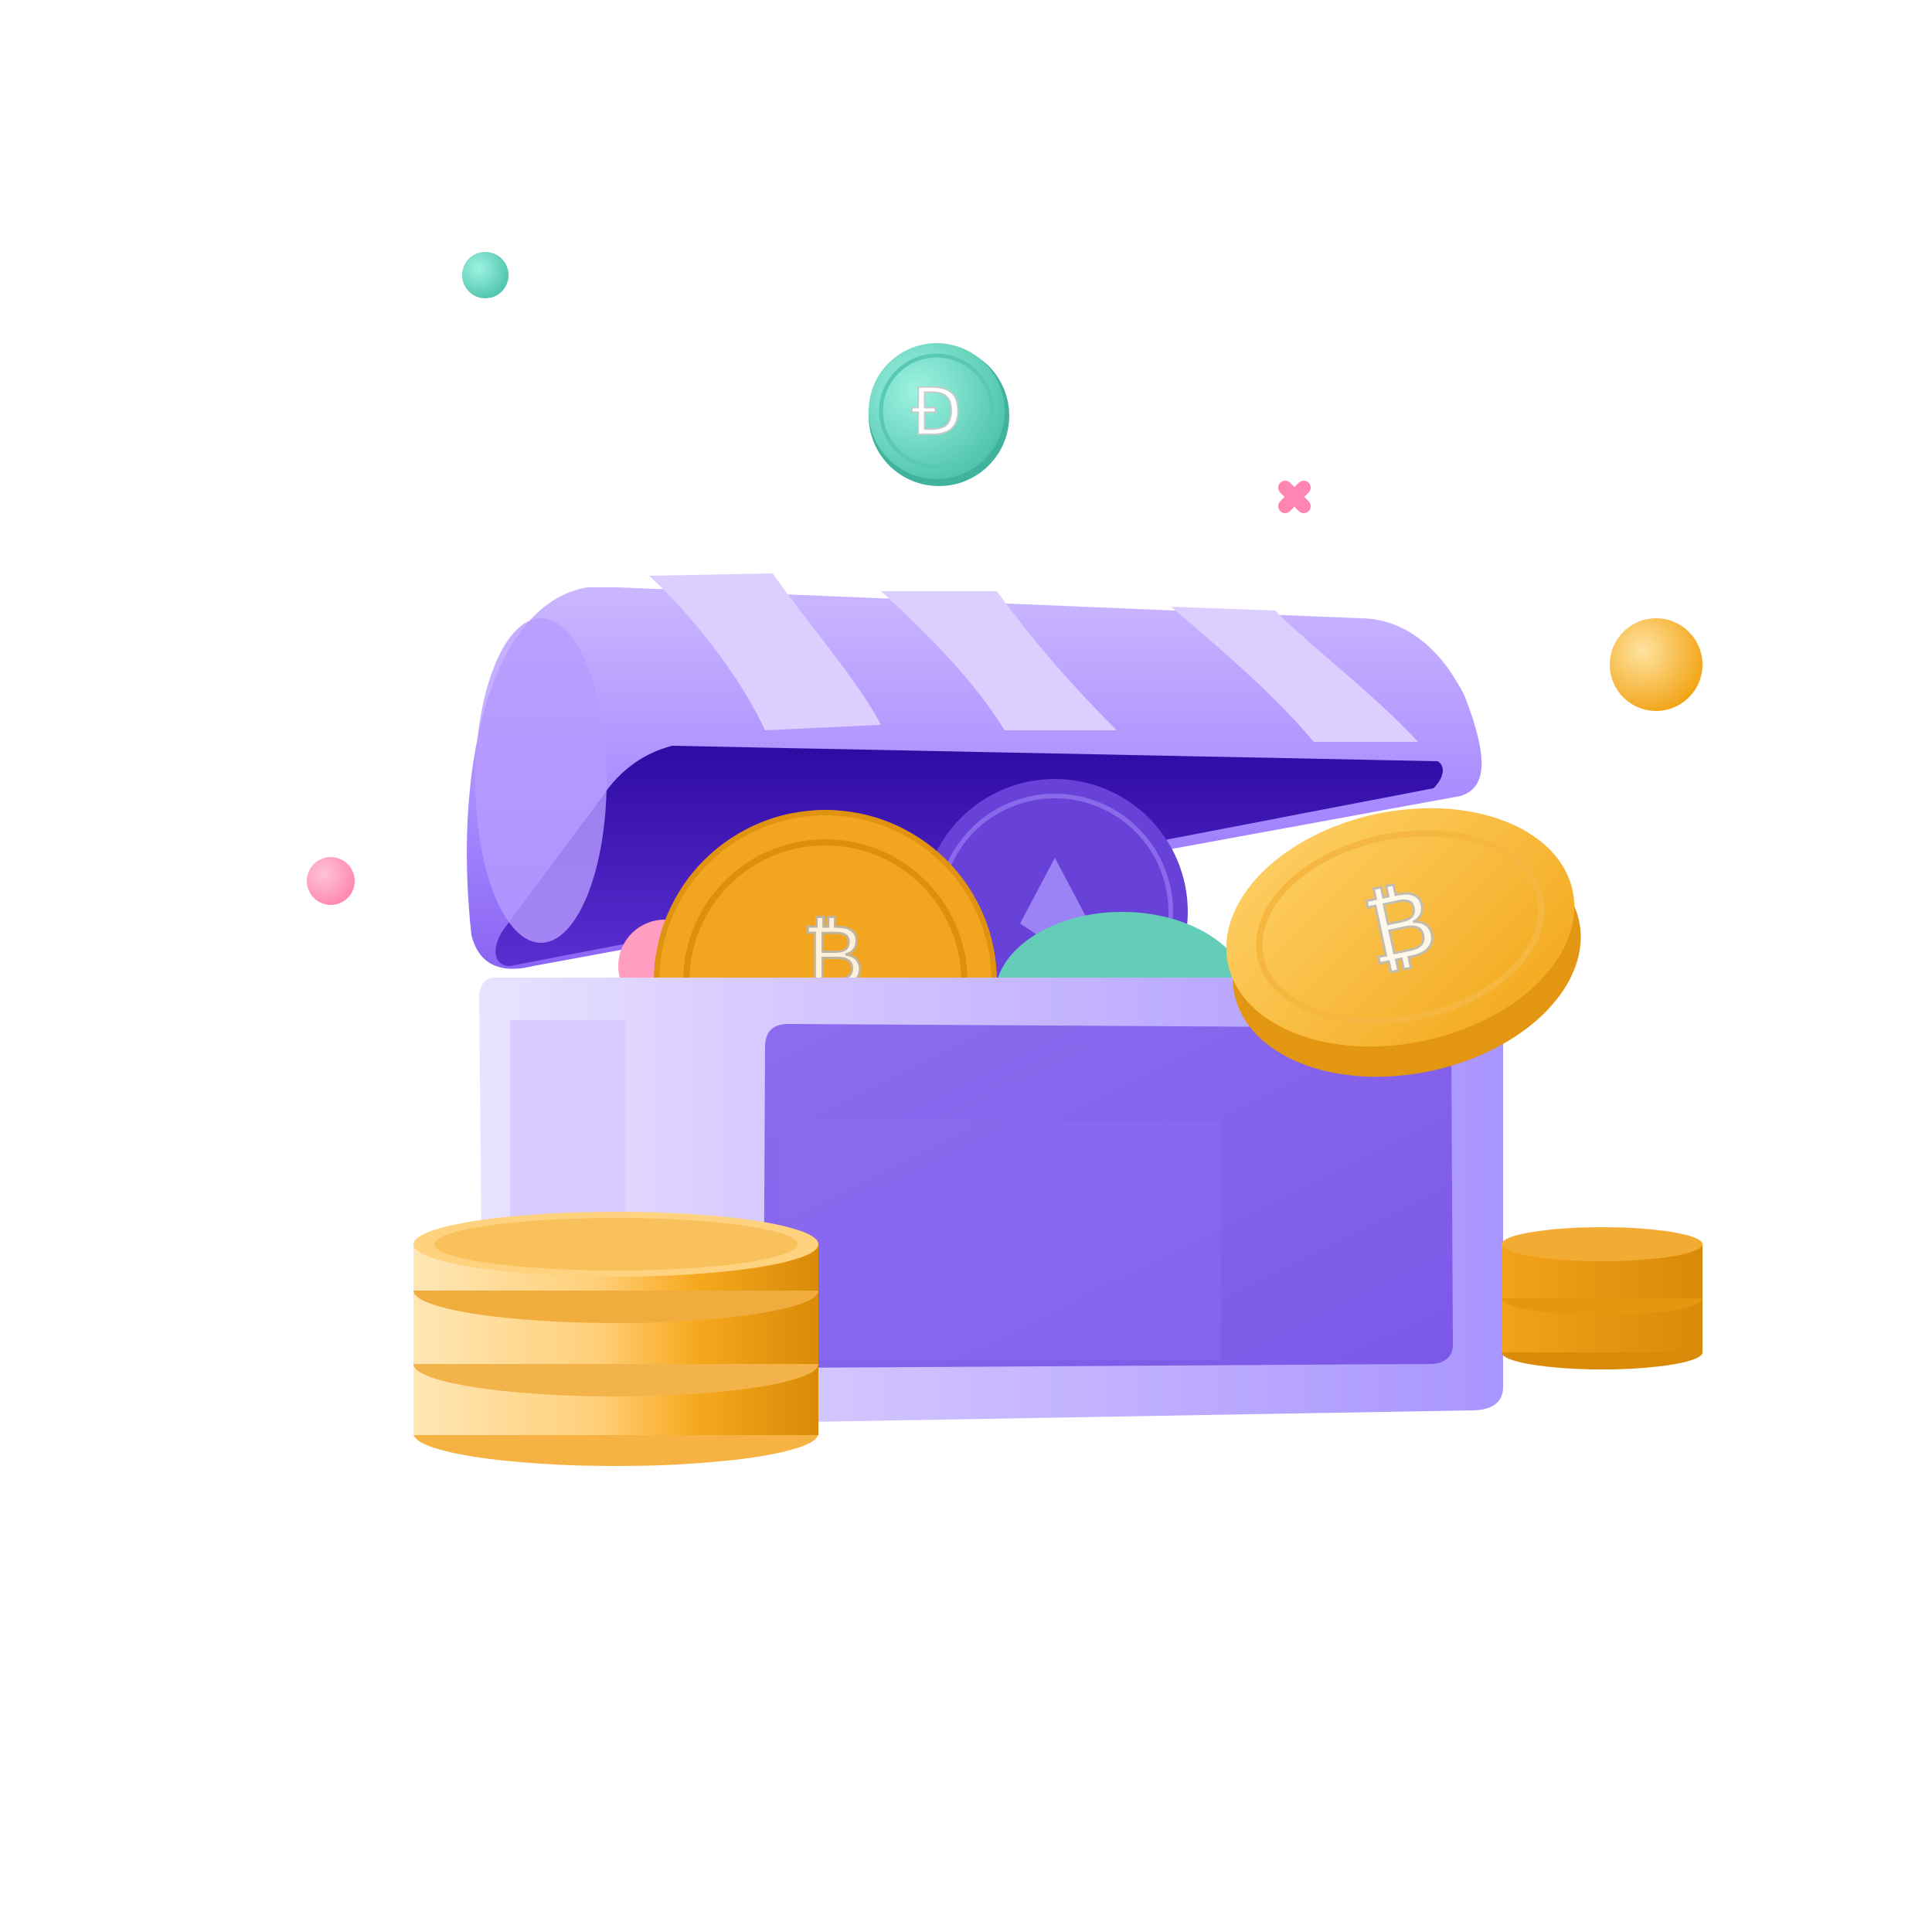 This screenshot has height=1932, width=1932. Describe the element at coordinates (1294, 497) in the screenshot. I see `pink-cross-icon` at that location.